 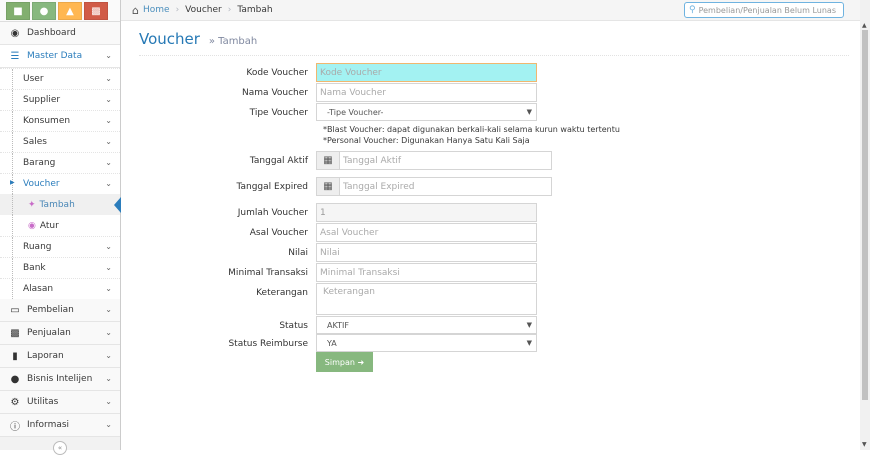 I want to click on minimal-transaksi-input, so click(x=428, y=272).